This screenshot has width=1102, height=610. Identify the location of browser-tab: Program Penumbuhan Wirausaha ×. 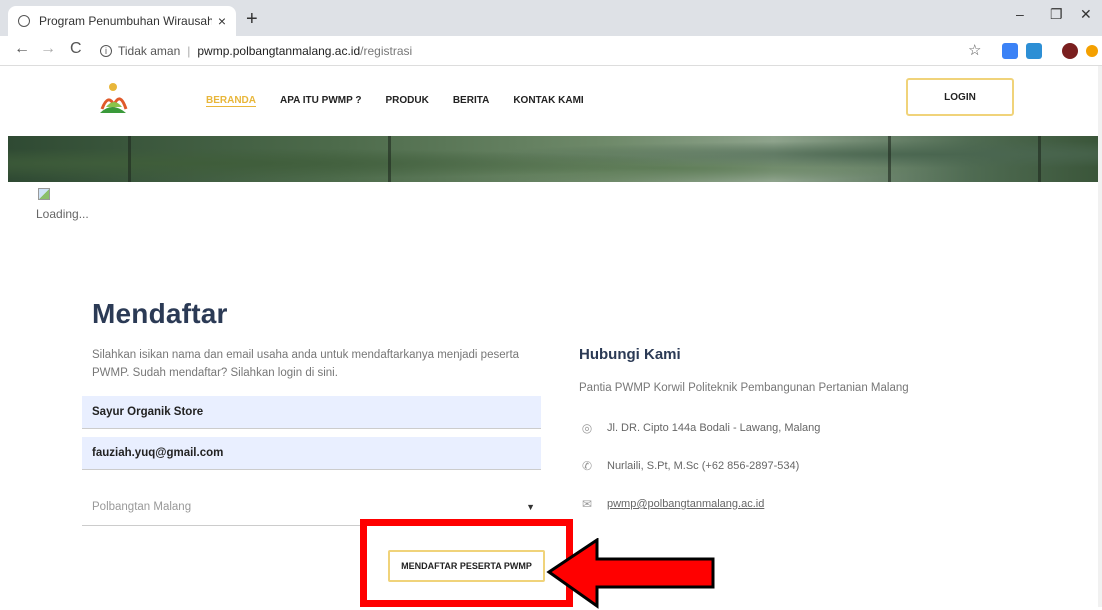
(122, 21).